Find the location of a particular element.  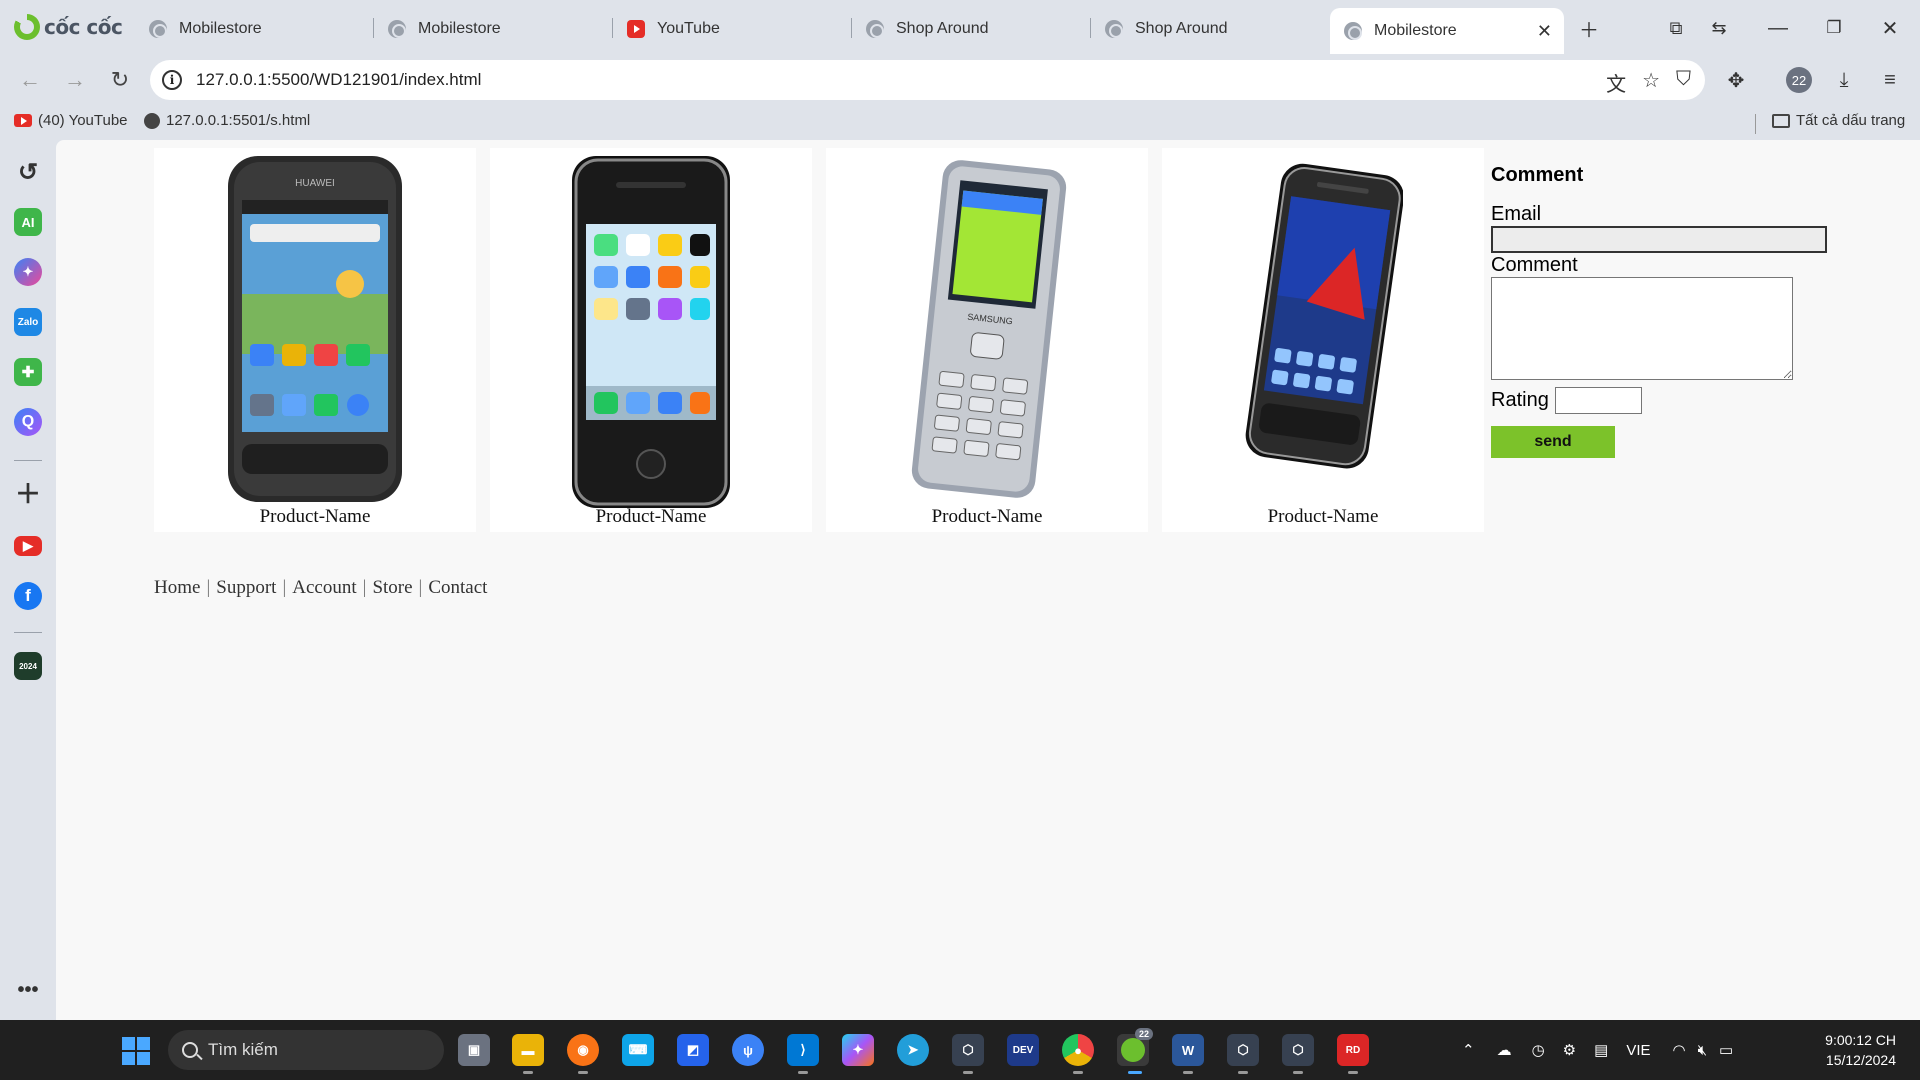

fork-app-icon: ψ is located at coordinates (748, 1050).